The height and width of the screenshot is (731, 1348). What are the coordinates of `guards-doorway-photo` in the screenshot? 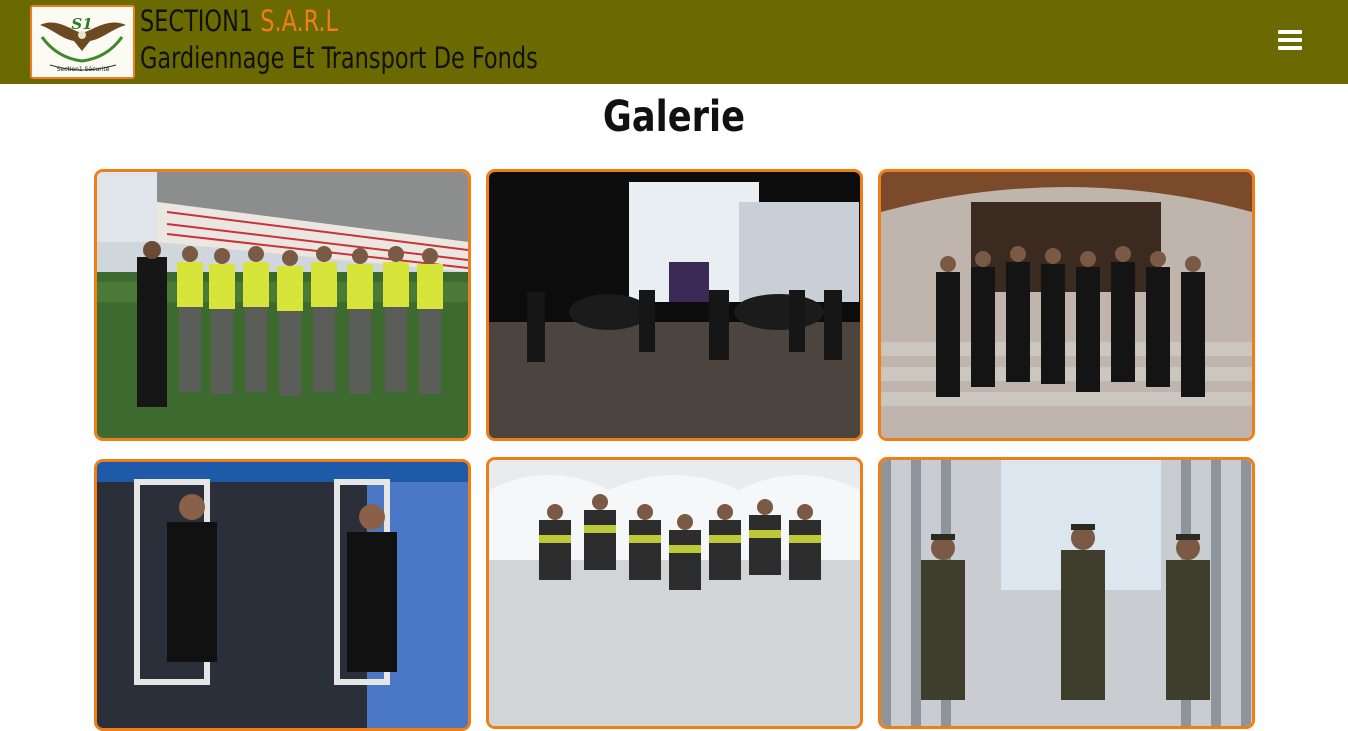 It's located at (282, 595).